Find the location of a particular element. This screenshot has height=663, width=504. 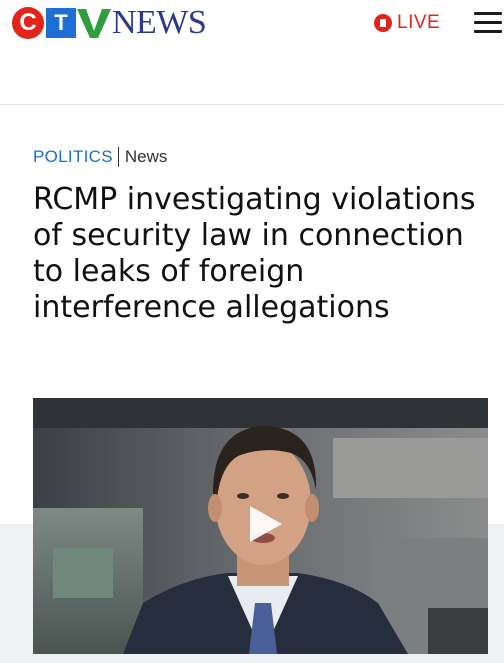

live-label: LIVE is located at coordinates (419, 22).